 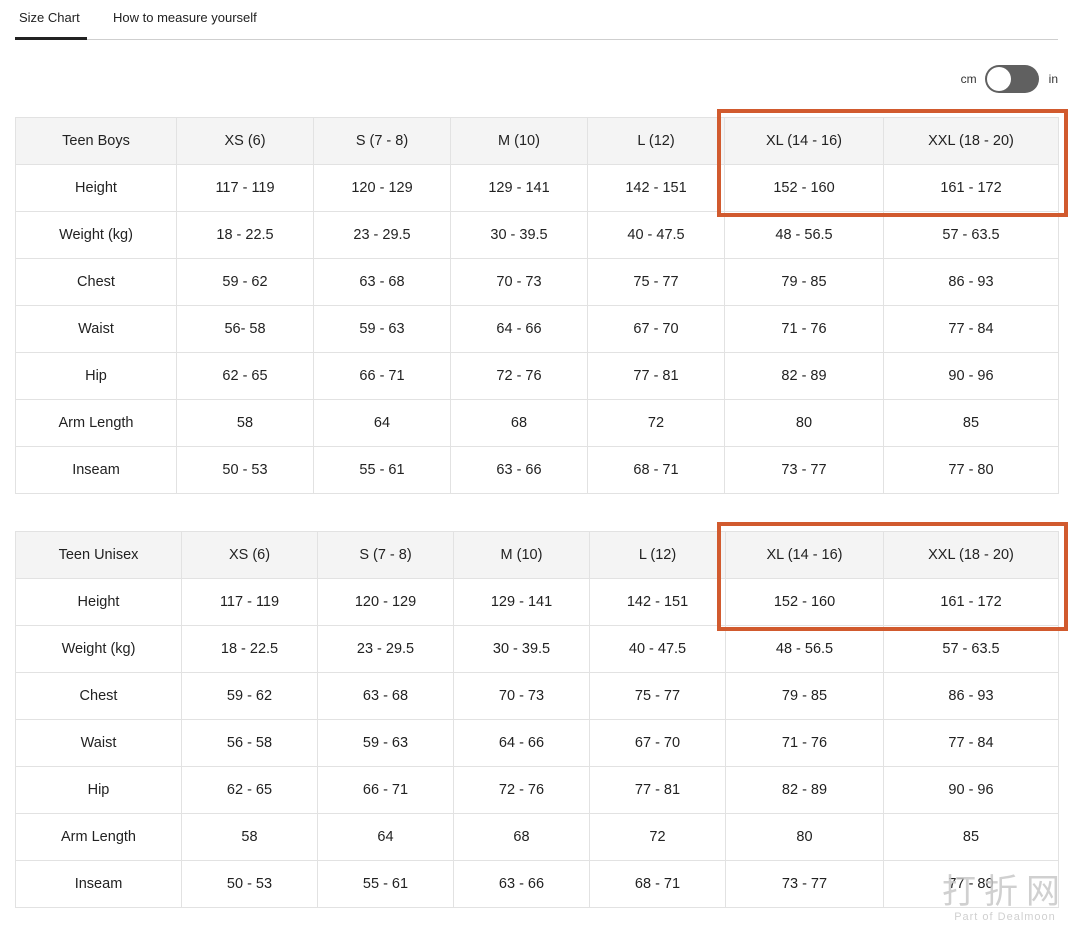 What do you see at coordinates (536, 20) in the screenshot?
I see `tab-bar: Size Chart How to measure yourself` at bounding box center [536, 20].